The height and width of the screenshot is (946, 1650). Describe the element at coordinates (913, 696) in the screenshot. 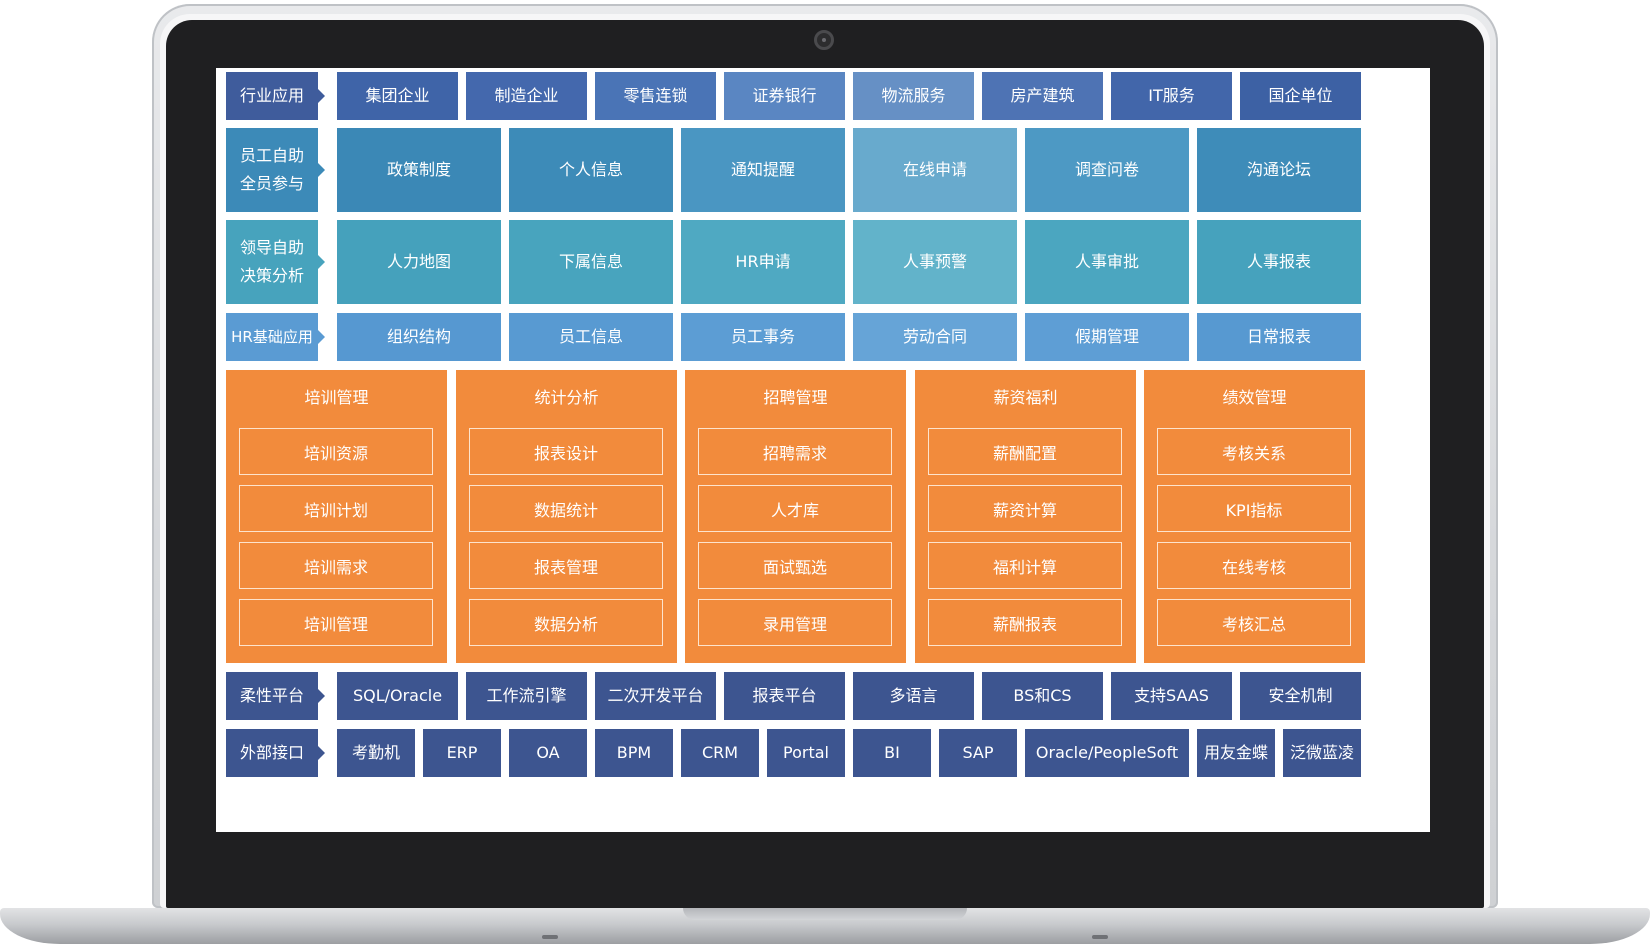

I see `platform-item: 多语言` at that location.